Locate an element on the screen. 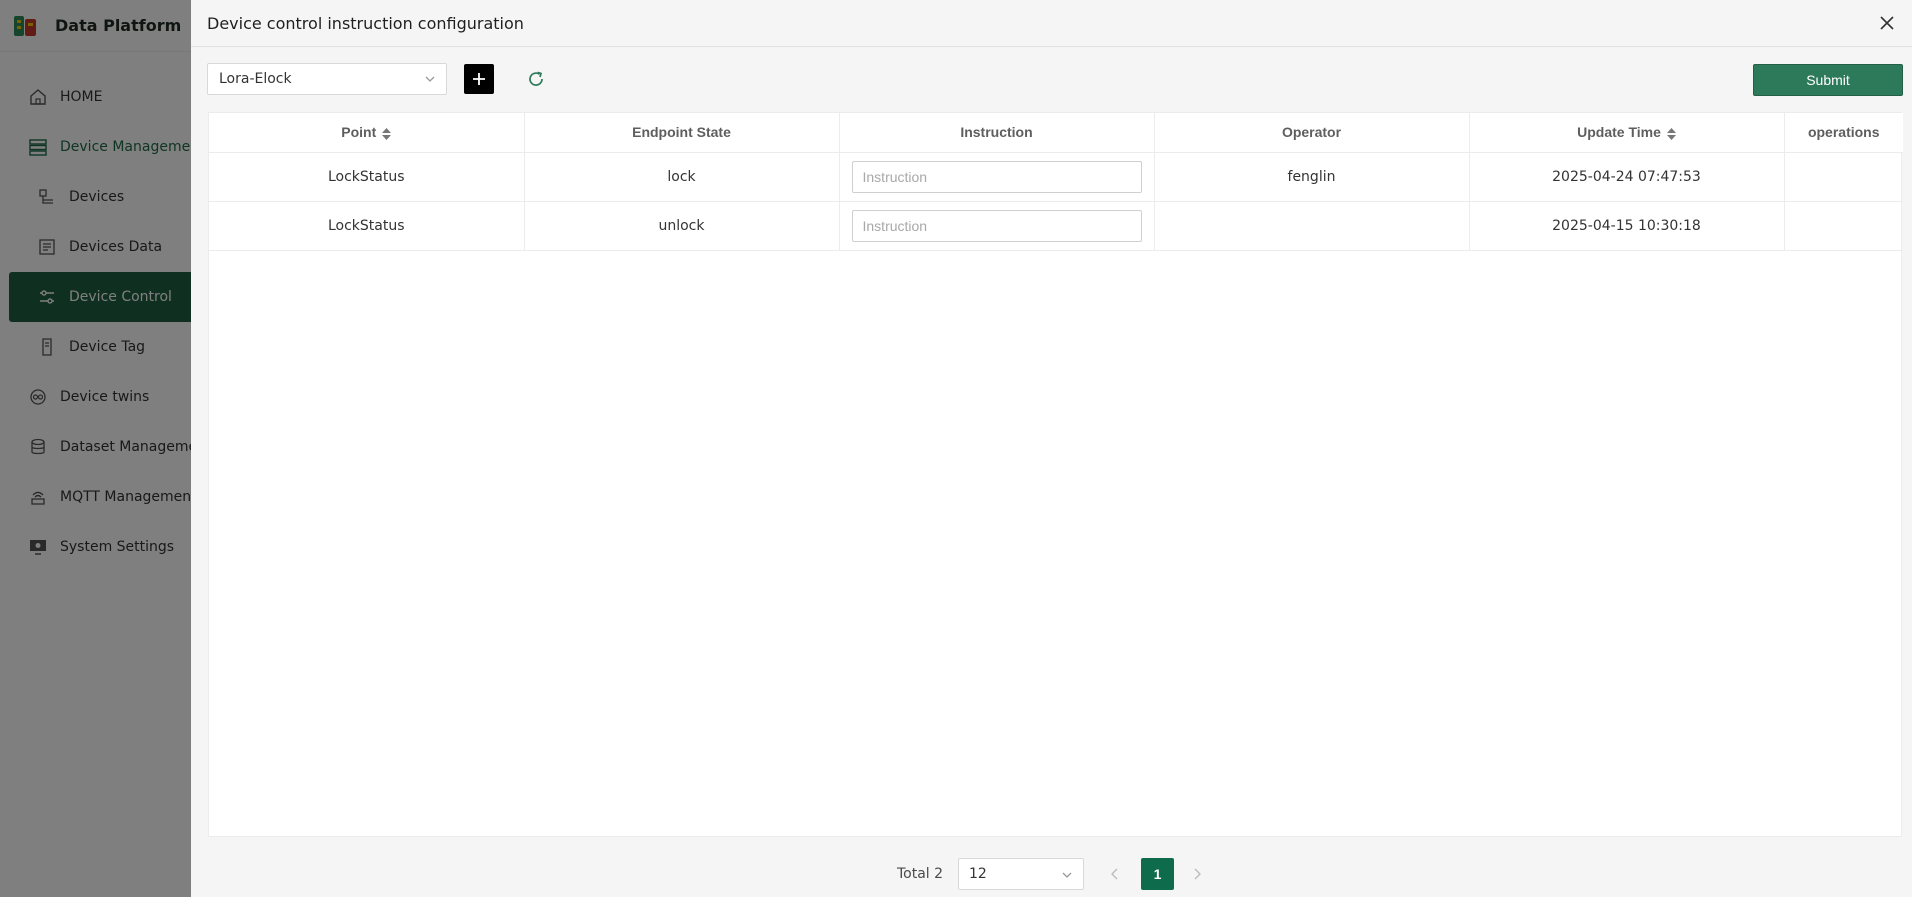 The width and height of the screenshot is (1912, 897). column-header-update-time: Update Time is located at coordinates (1627, 133).